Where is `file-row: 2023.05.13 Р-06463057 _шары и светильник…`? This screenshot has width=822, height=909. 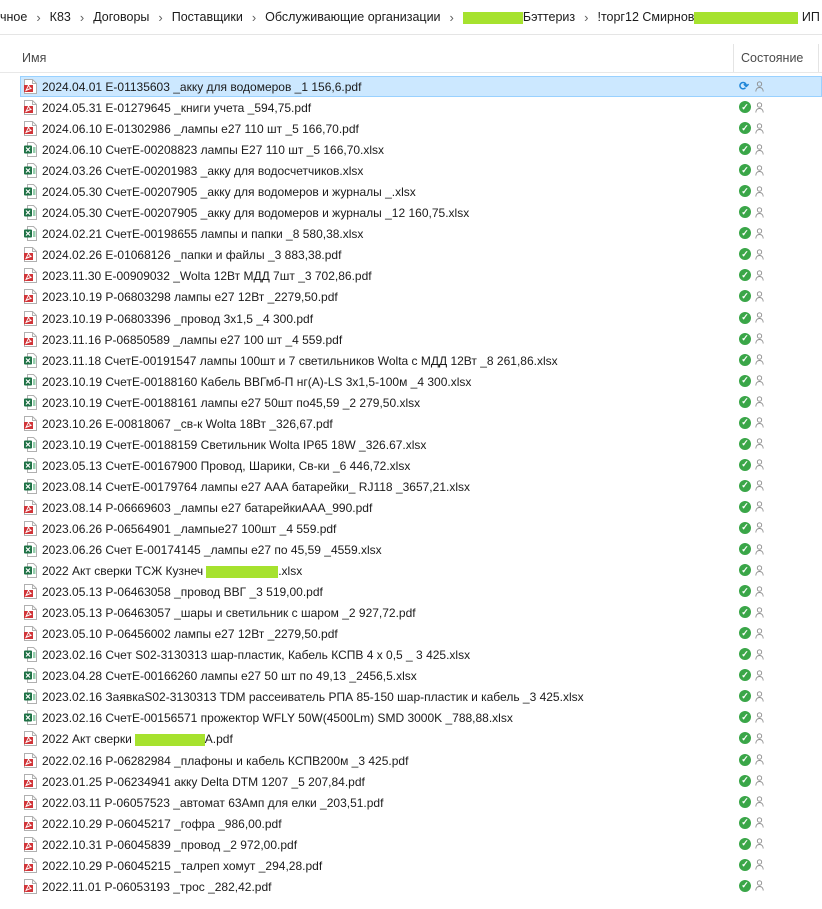
file-row: 2023.05.13 Р-06463057 _шары и светильник… is located at coordinates (411, 612).